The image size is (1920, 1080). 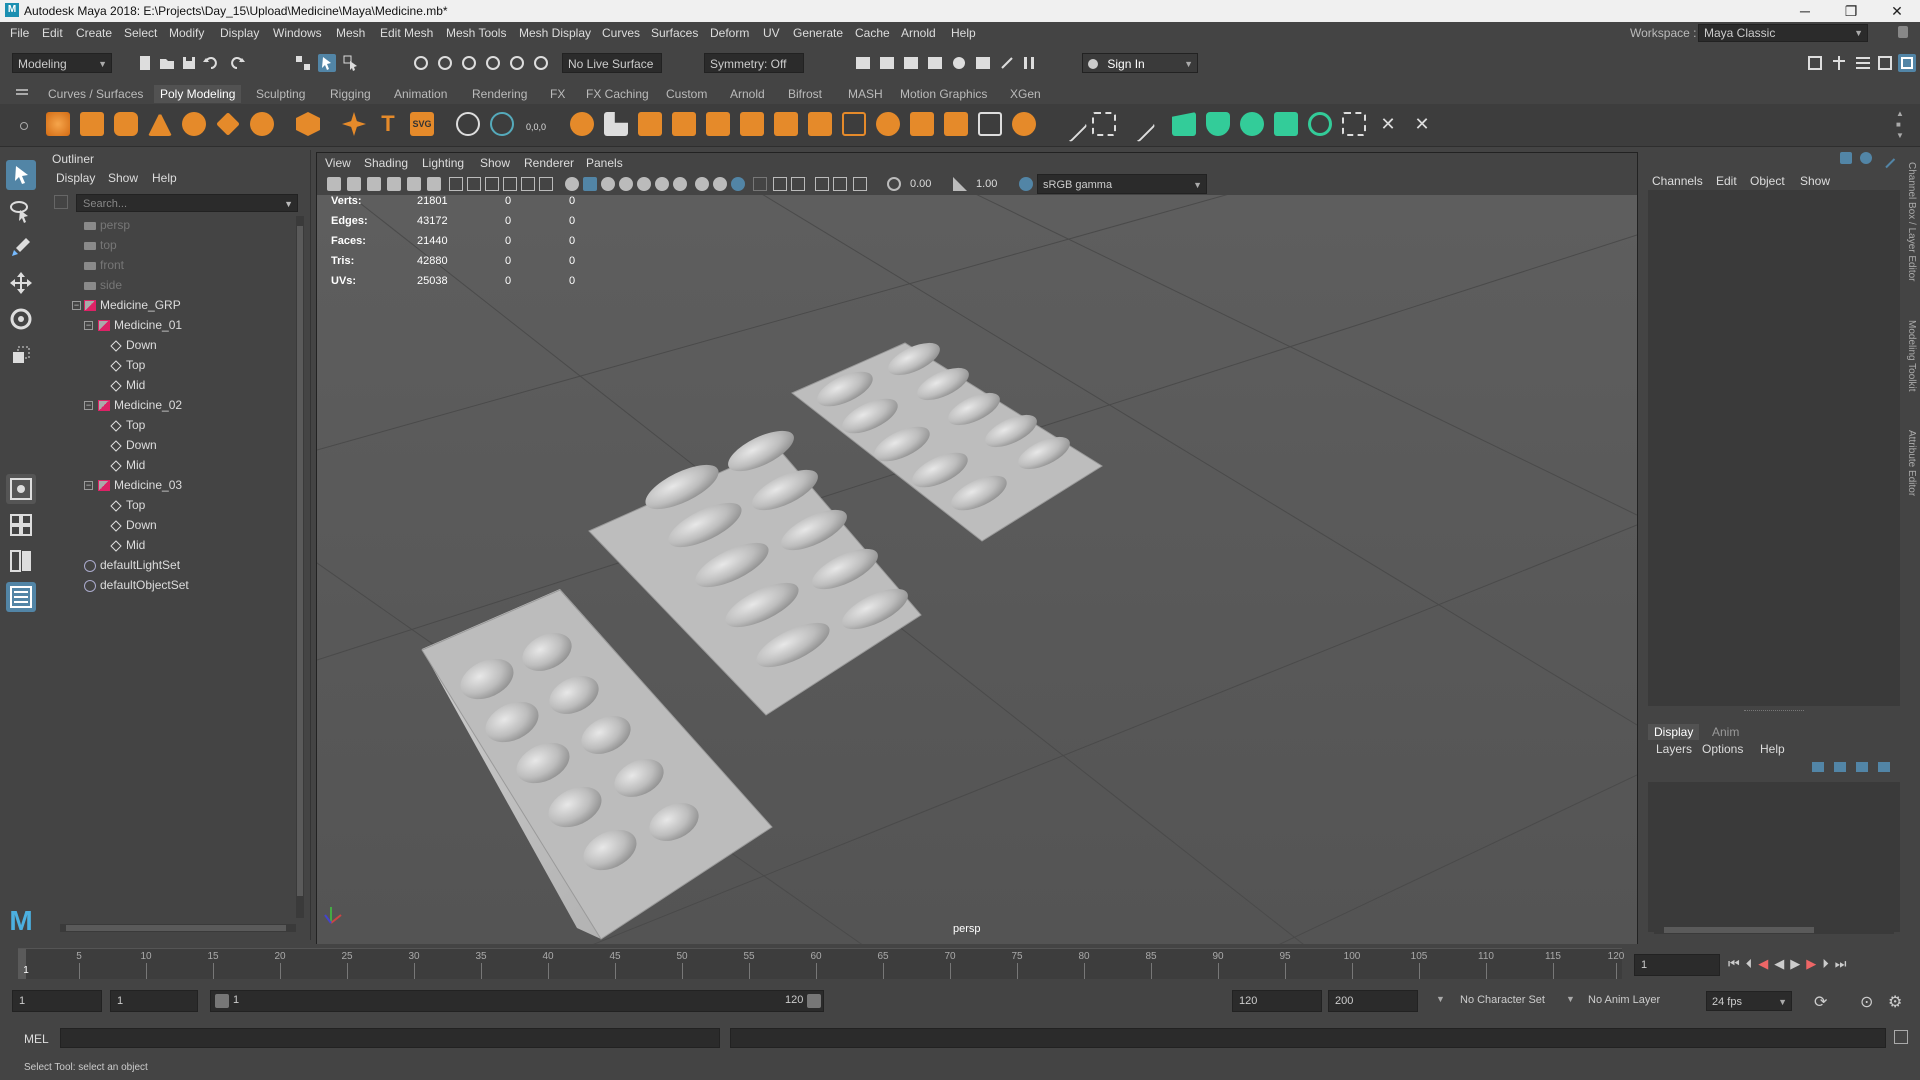 I want to click on shelf-tab-motion-graphics: Motion Graphics, so click(x=943, y=94).